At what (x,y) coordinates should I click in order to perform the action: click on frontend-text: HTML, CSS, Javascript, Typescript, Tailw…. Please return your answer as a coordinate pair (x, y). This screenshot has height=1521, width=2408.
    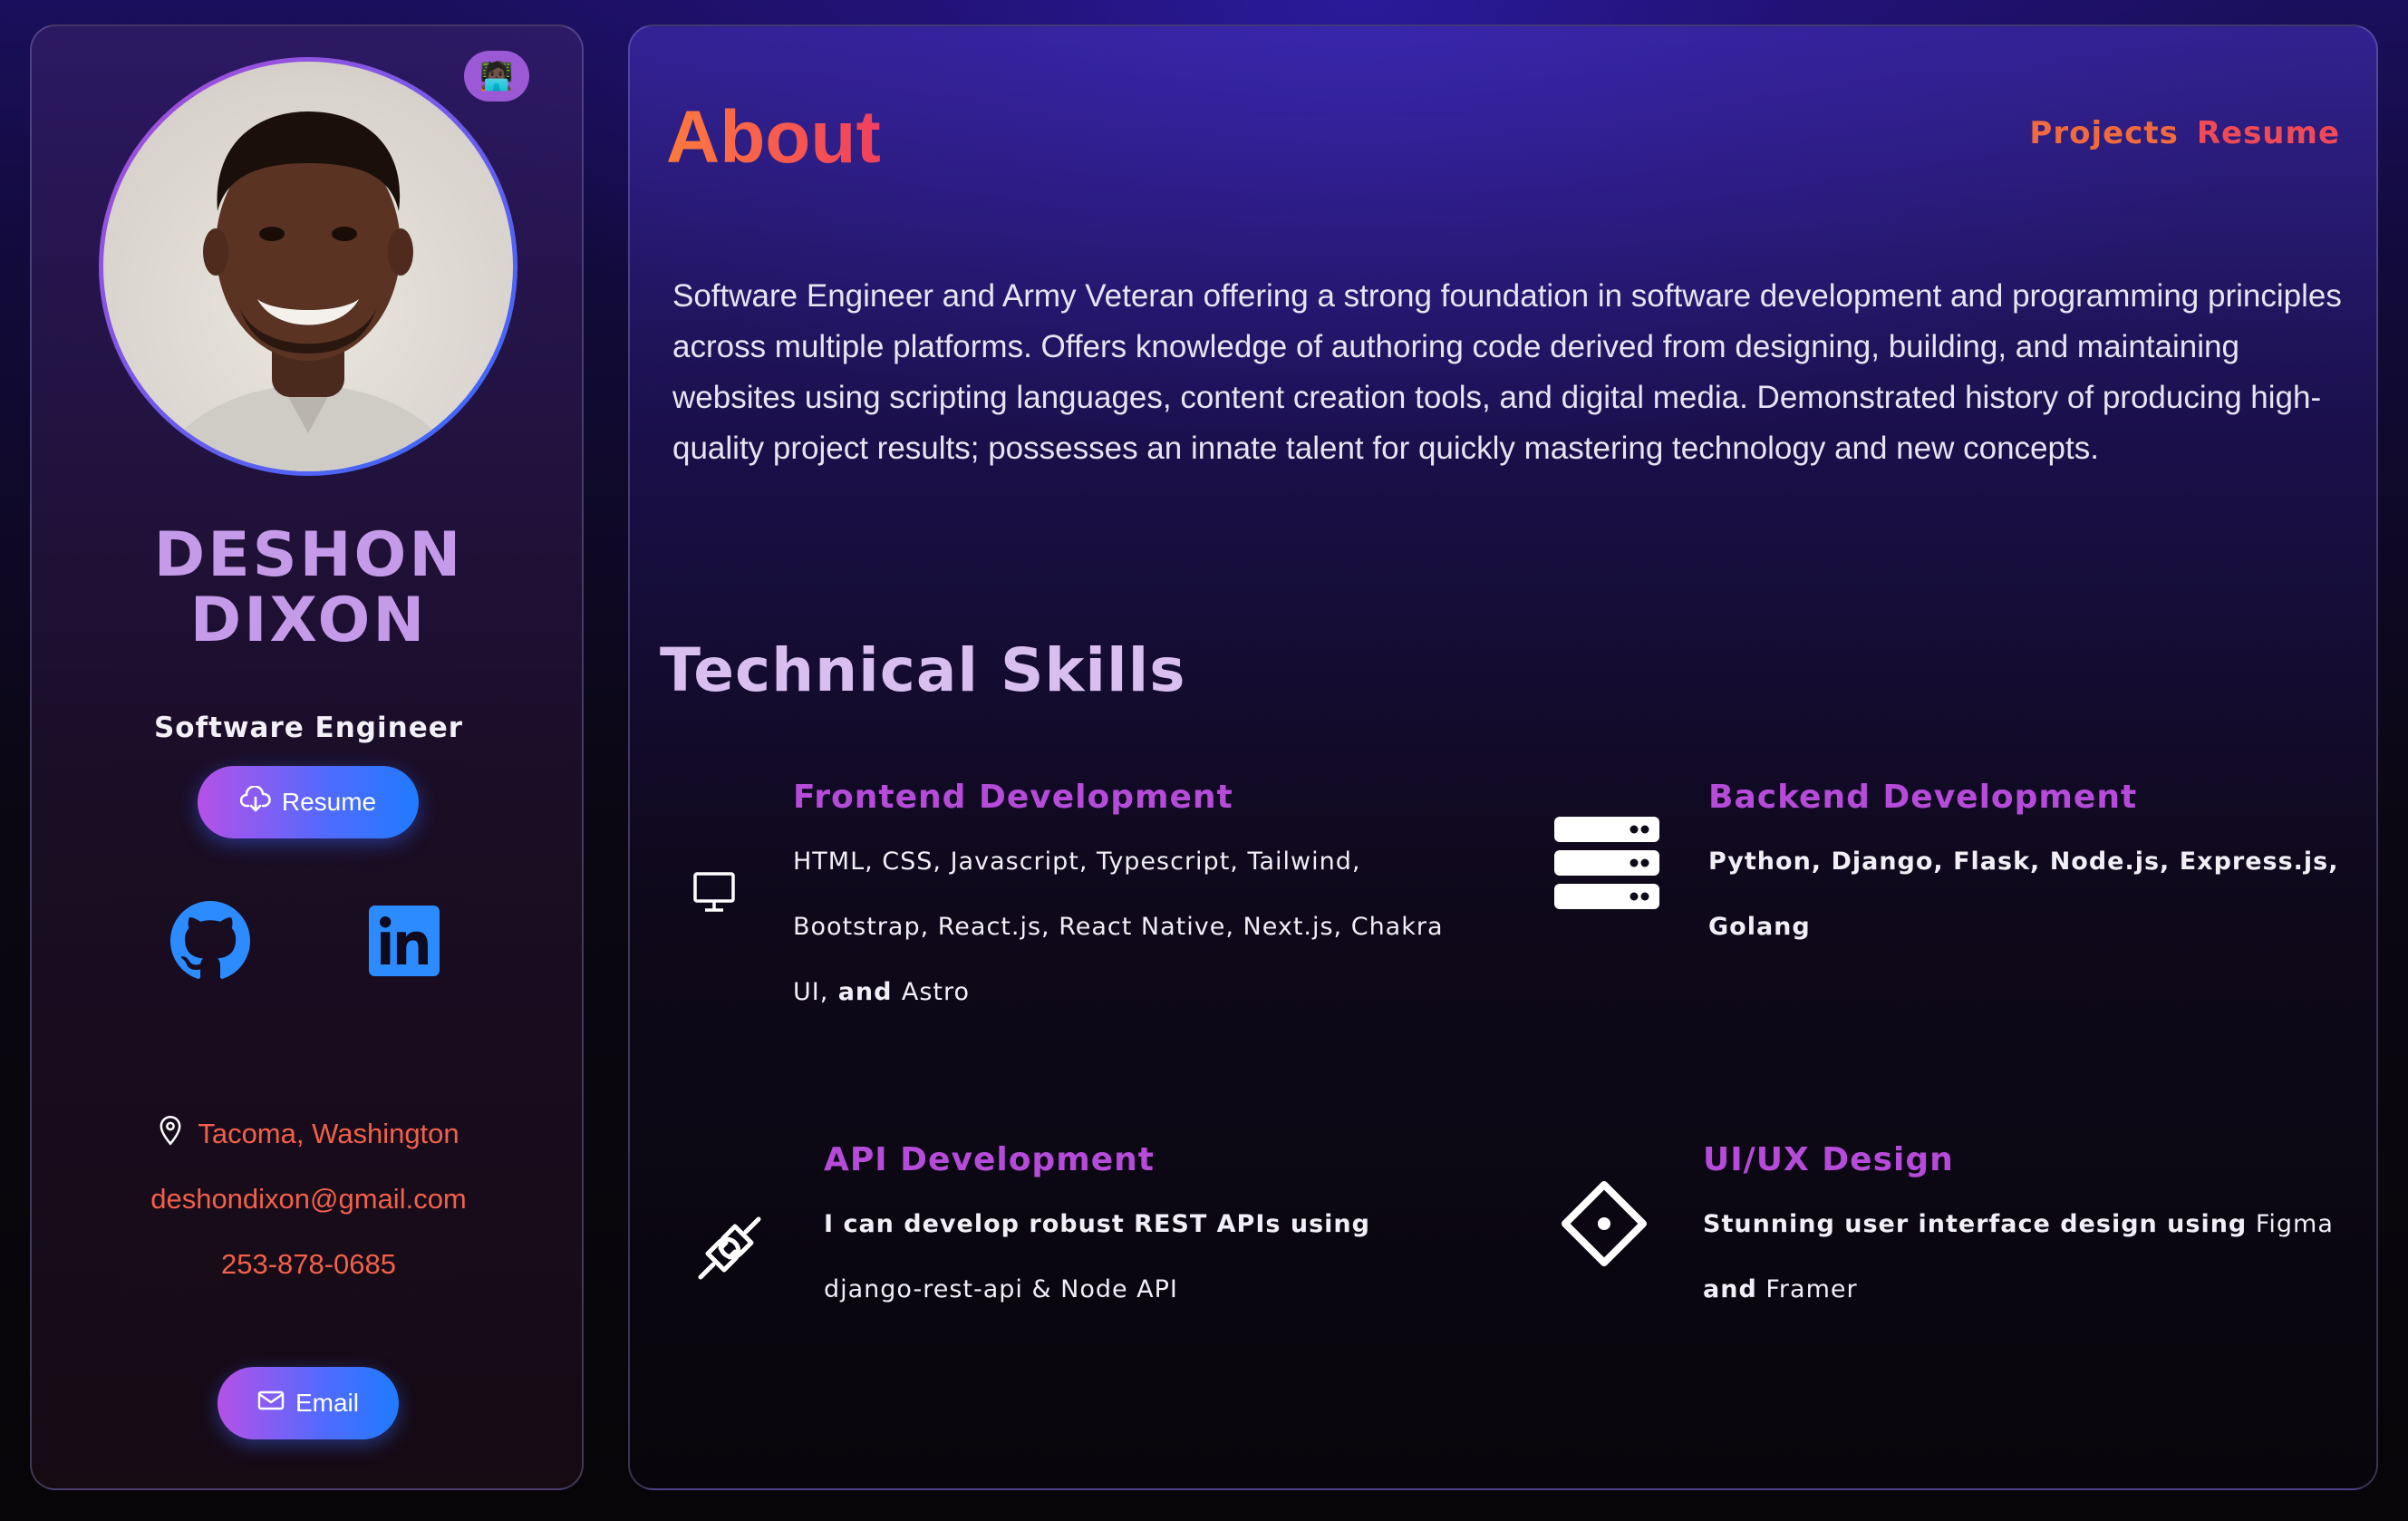
    Looking at the image, I should click on (1137, 927).